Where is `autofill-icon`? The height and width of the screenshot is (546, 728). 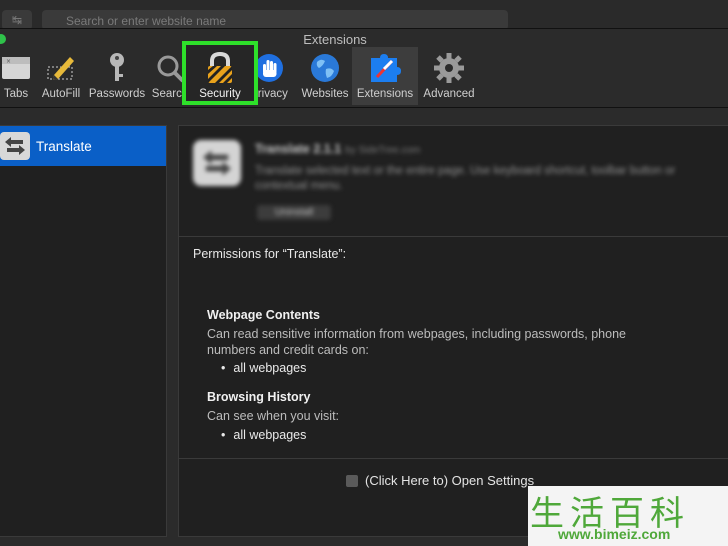 autofill-icon is located at coordinates (61, 68).